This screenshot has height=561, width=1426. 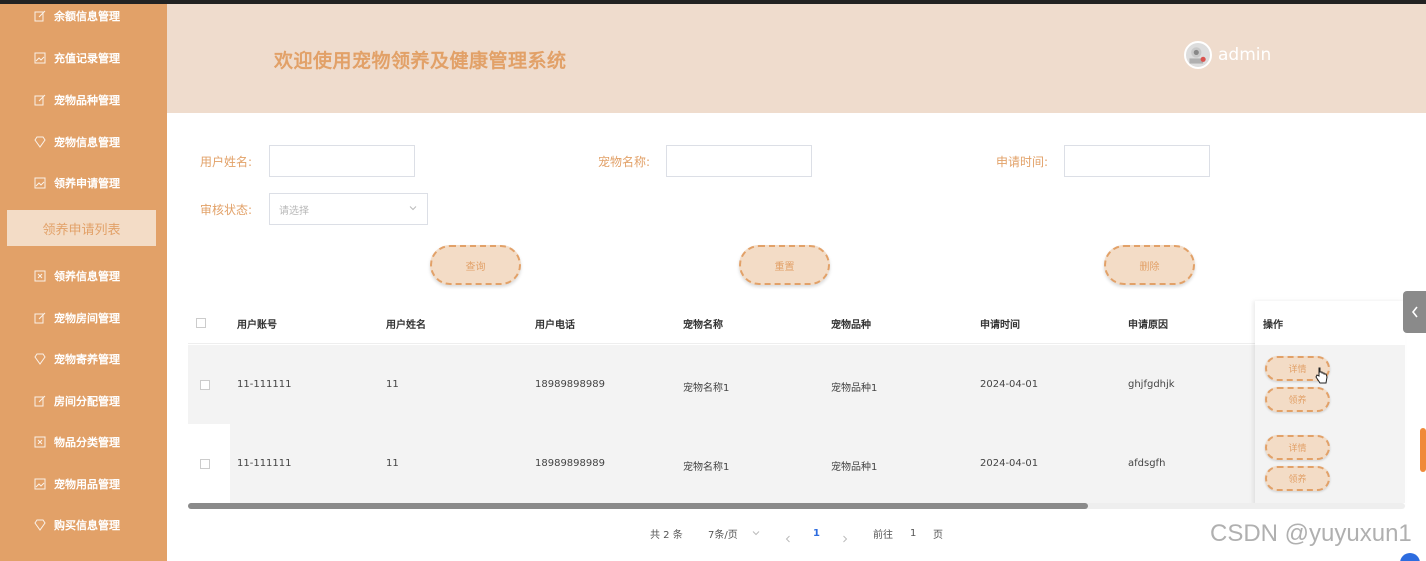 I want to click on sidebar-item-room-assign: 房间分配管理, so click(x=83, y=400).